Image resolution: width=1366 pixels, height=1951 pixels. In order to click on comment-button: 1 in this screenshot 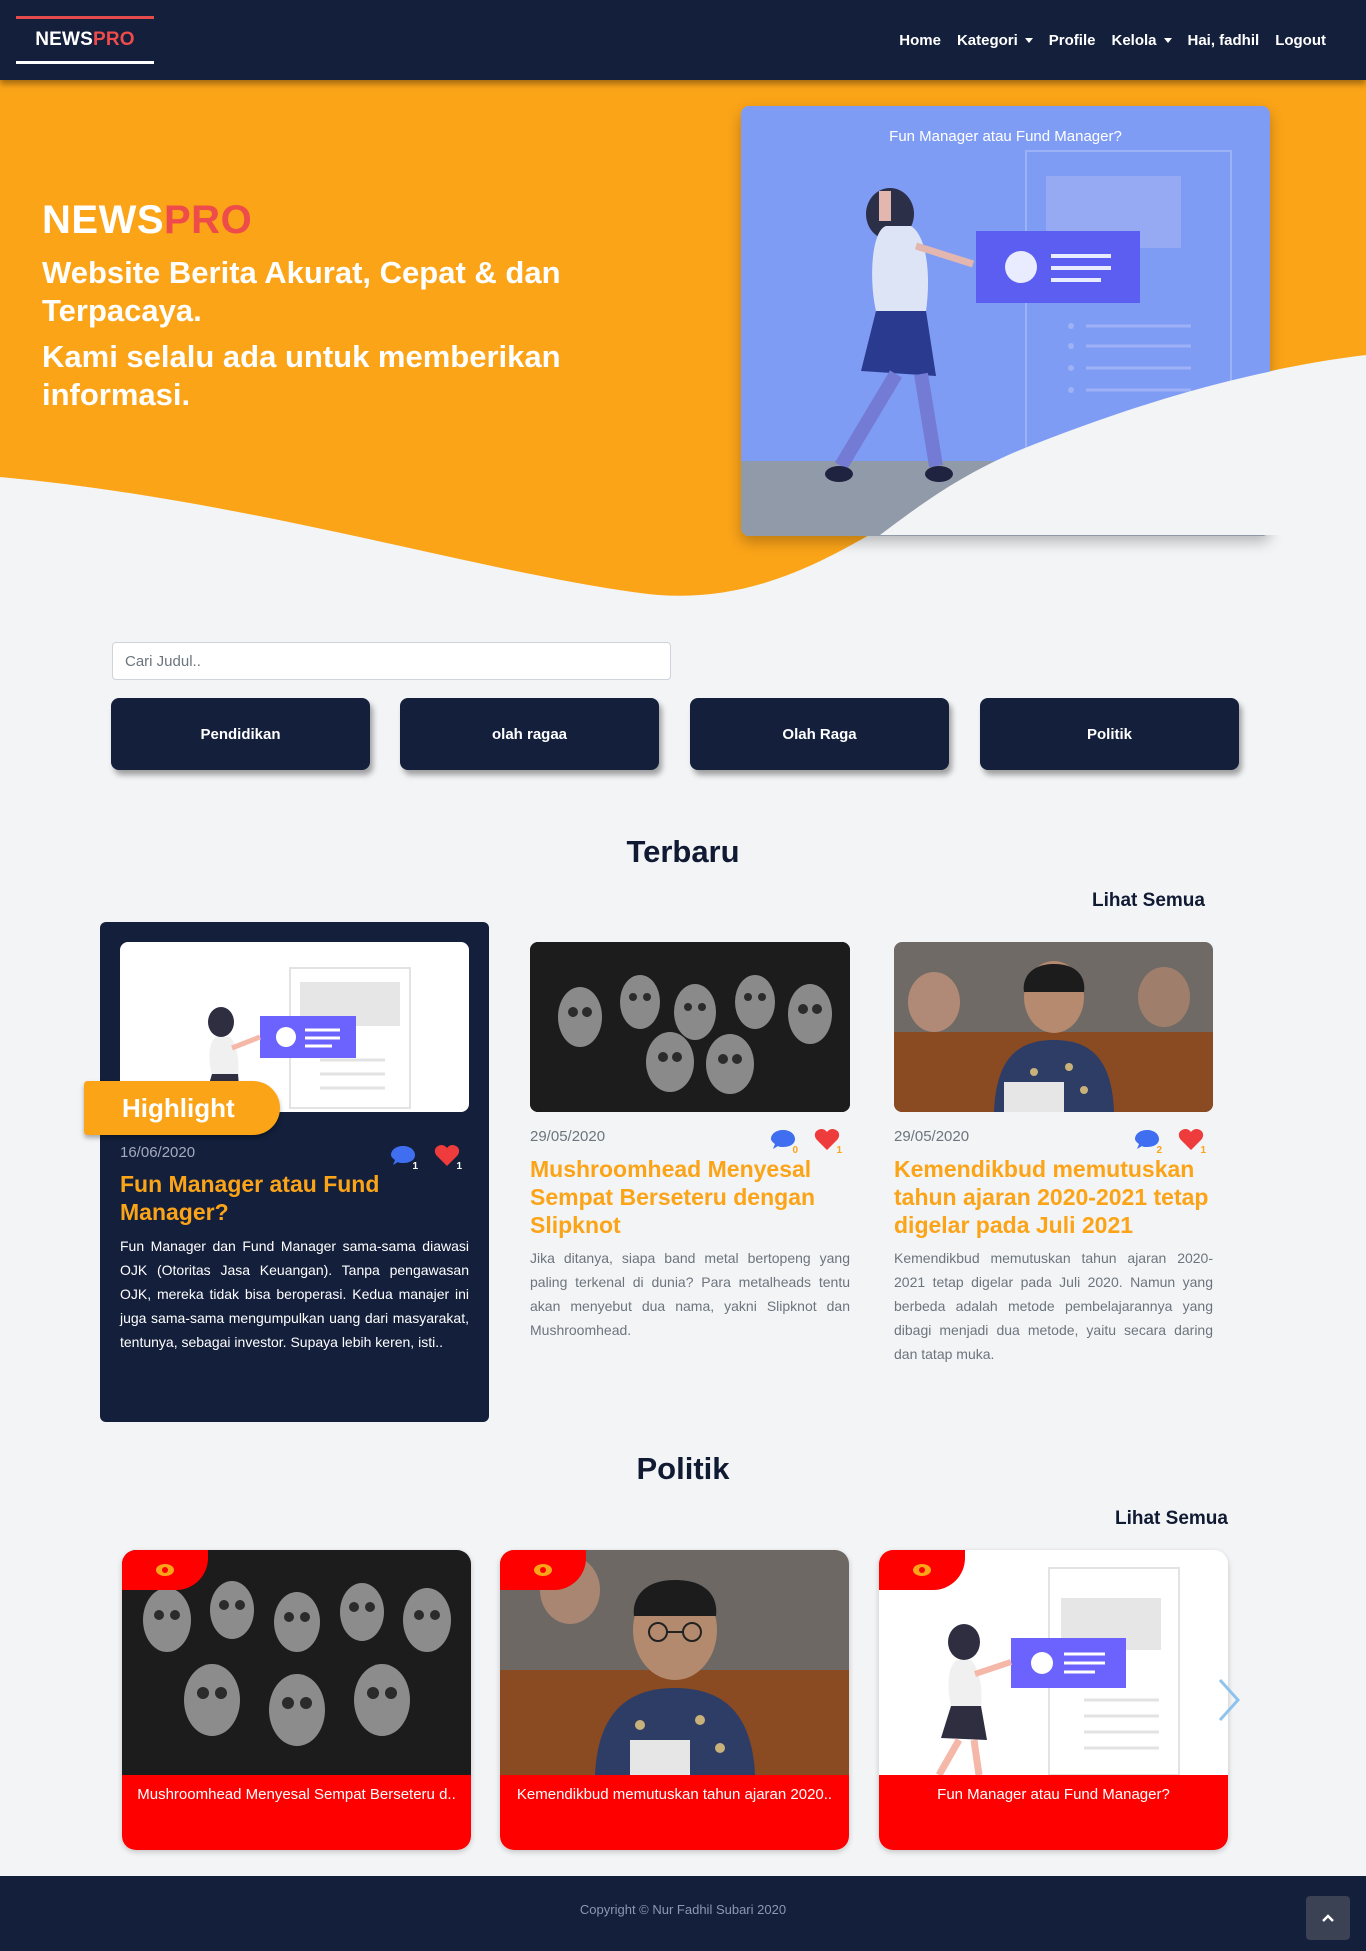, I will do `click(405, 1158)`.